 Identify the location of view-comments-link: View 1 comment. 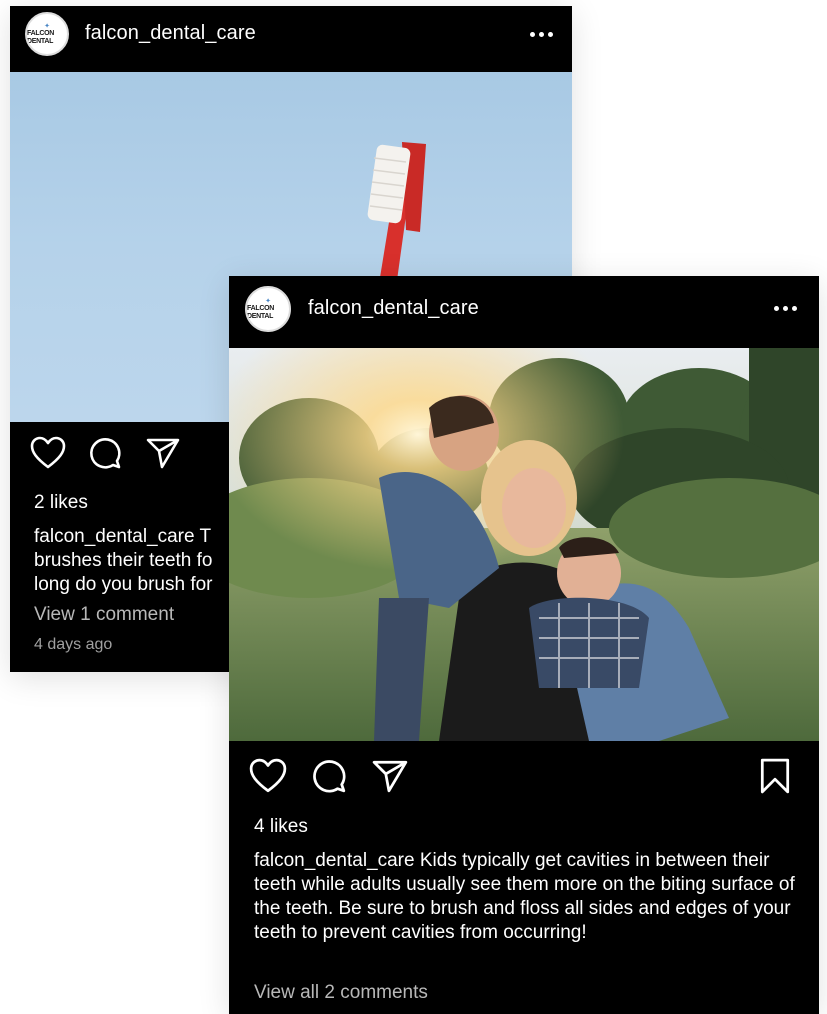
(104, 615).